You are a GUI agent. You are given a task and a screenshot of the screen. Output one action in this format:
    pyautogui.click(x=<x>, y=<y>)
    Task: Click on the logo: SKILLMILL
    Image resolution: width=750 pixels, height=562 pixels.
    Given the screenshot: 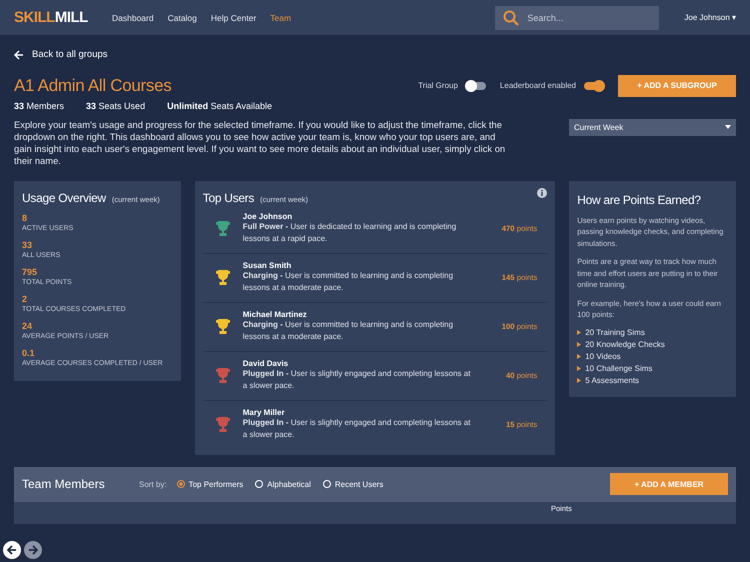 What is the action you would take?
    pyautogui.click(x=63, y=17)
    